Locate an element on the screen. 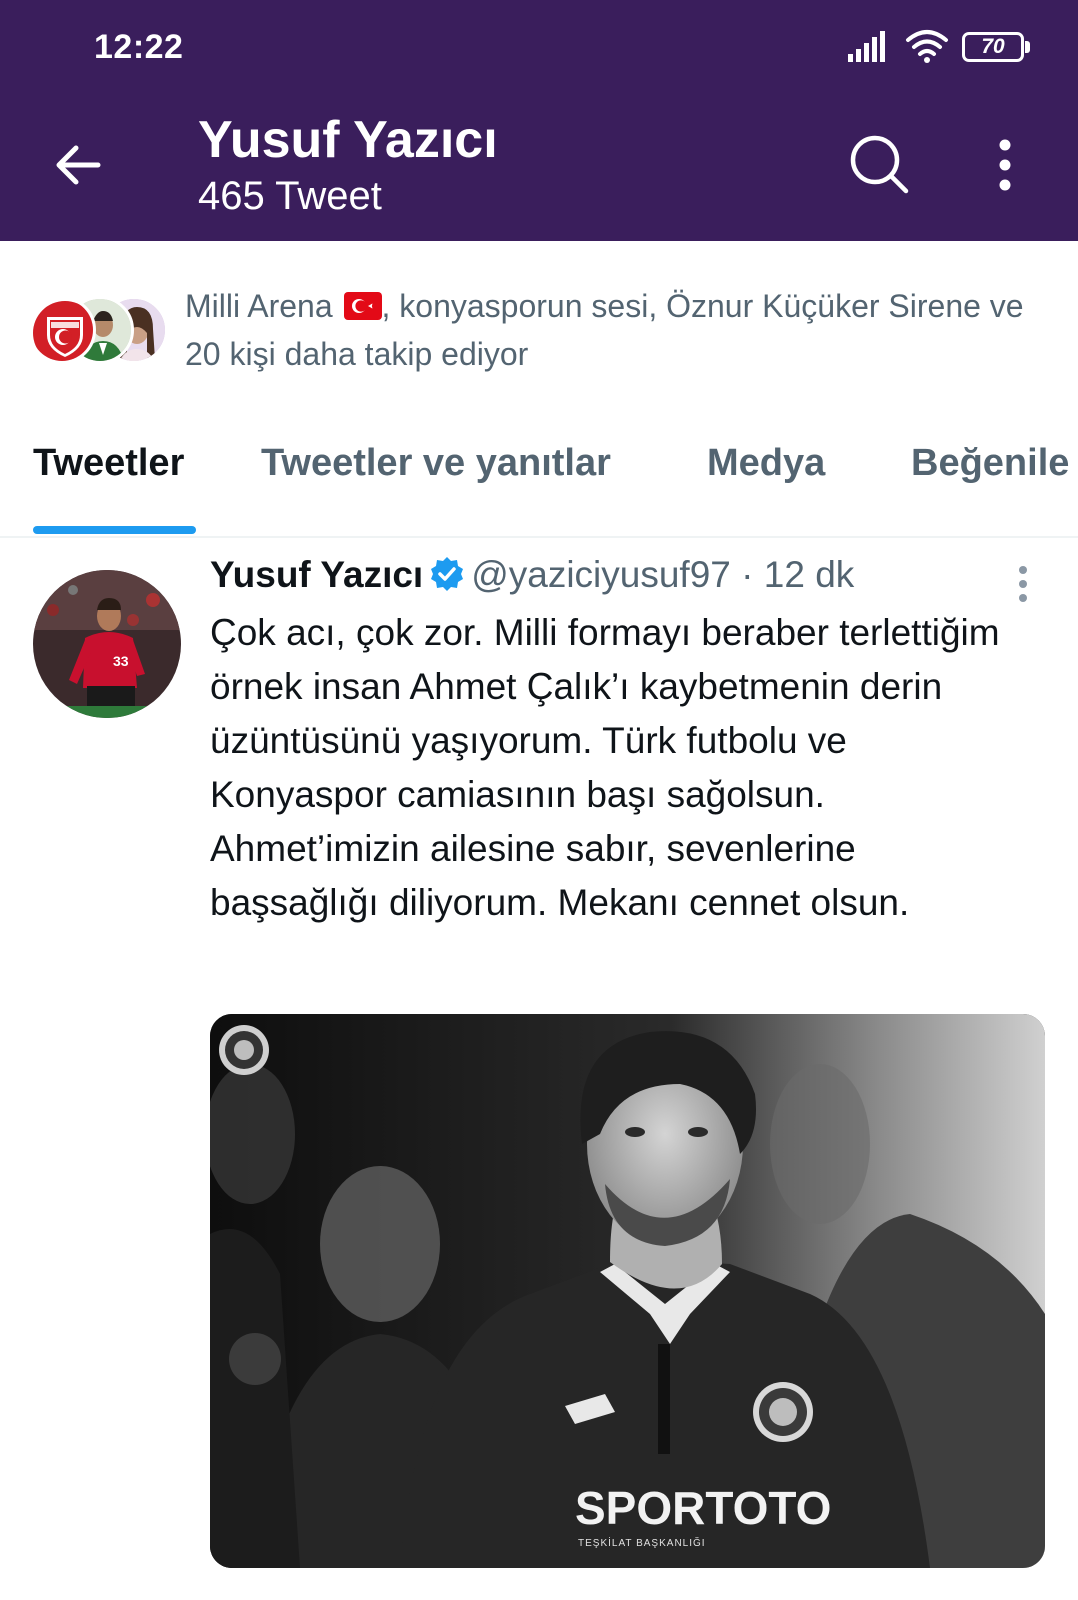  tweet-author-name: Yusuf Yazıcı is located at coordinates (316, 574).